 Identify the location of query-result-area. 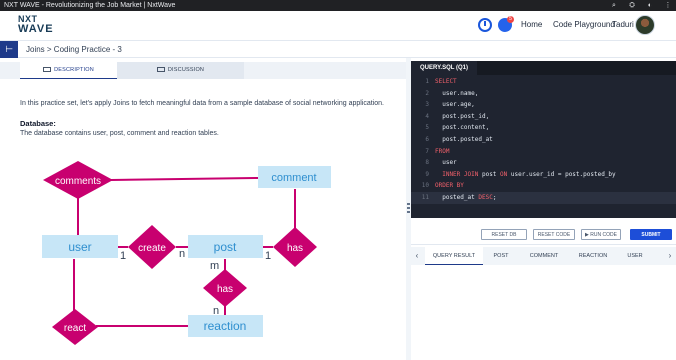
(543, 312).